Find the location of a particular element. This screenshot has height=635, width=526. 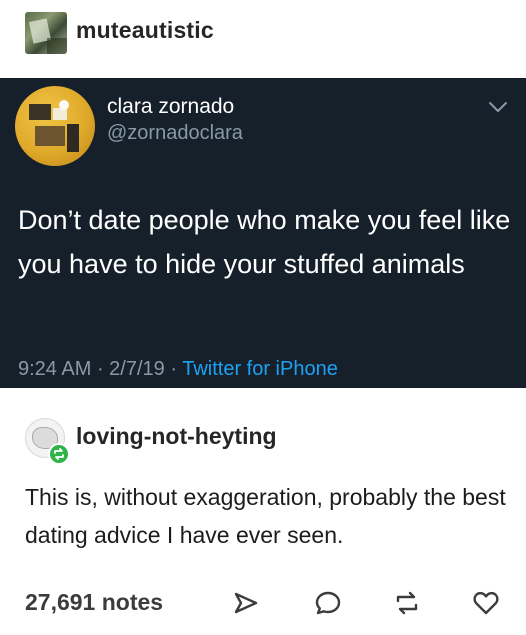

tweet-source: Twitter for iPhone is located at coordinates (260, 369).